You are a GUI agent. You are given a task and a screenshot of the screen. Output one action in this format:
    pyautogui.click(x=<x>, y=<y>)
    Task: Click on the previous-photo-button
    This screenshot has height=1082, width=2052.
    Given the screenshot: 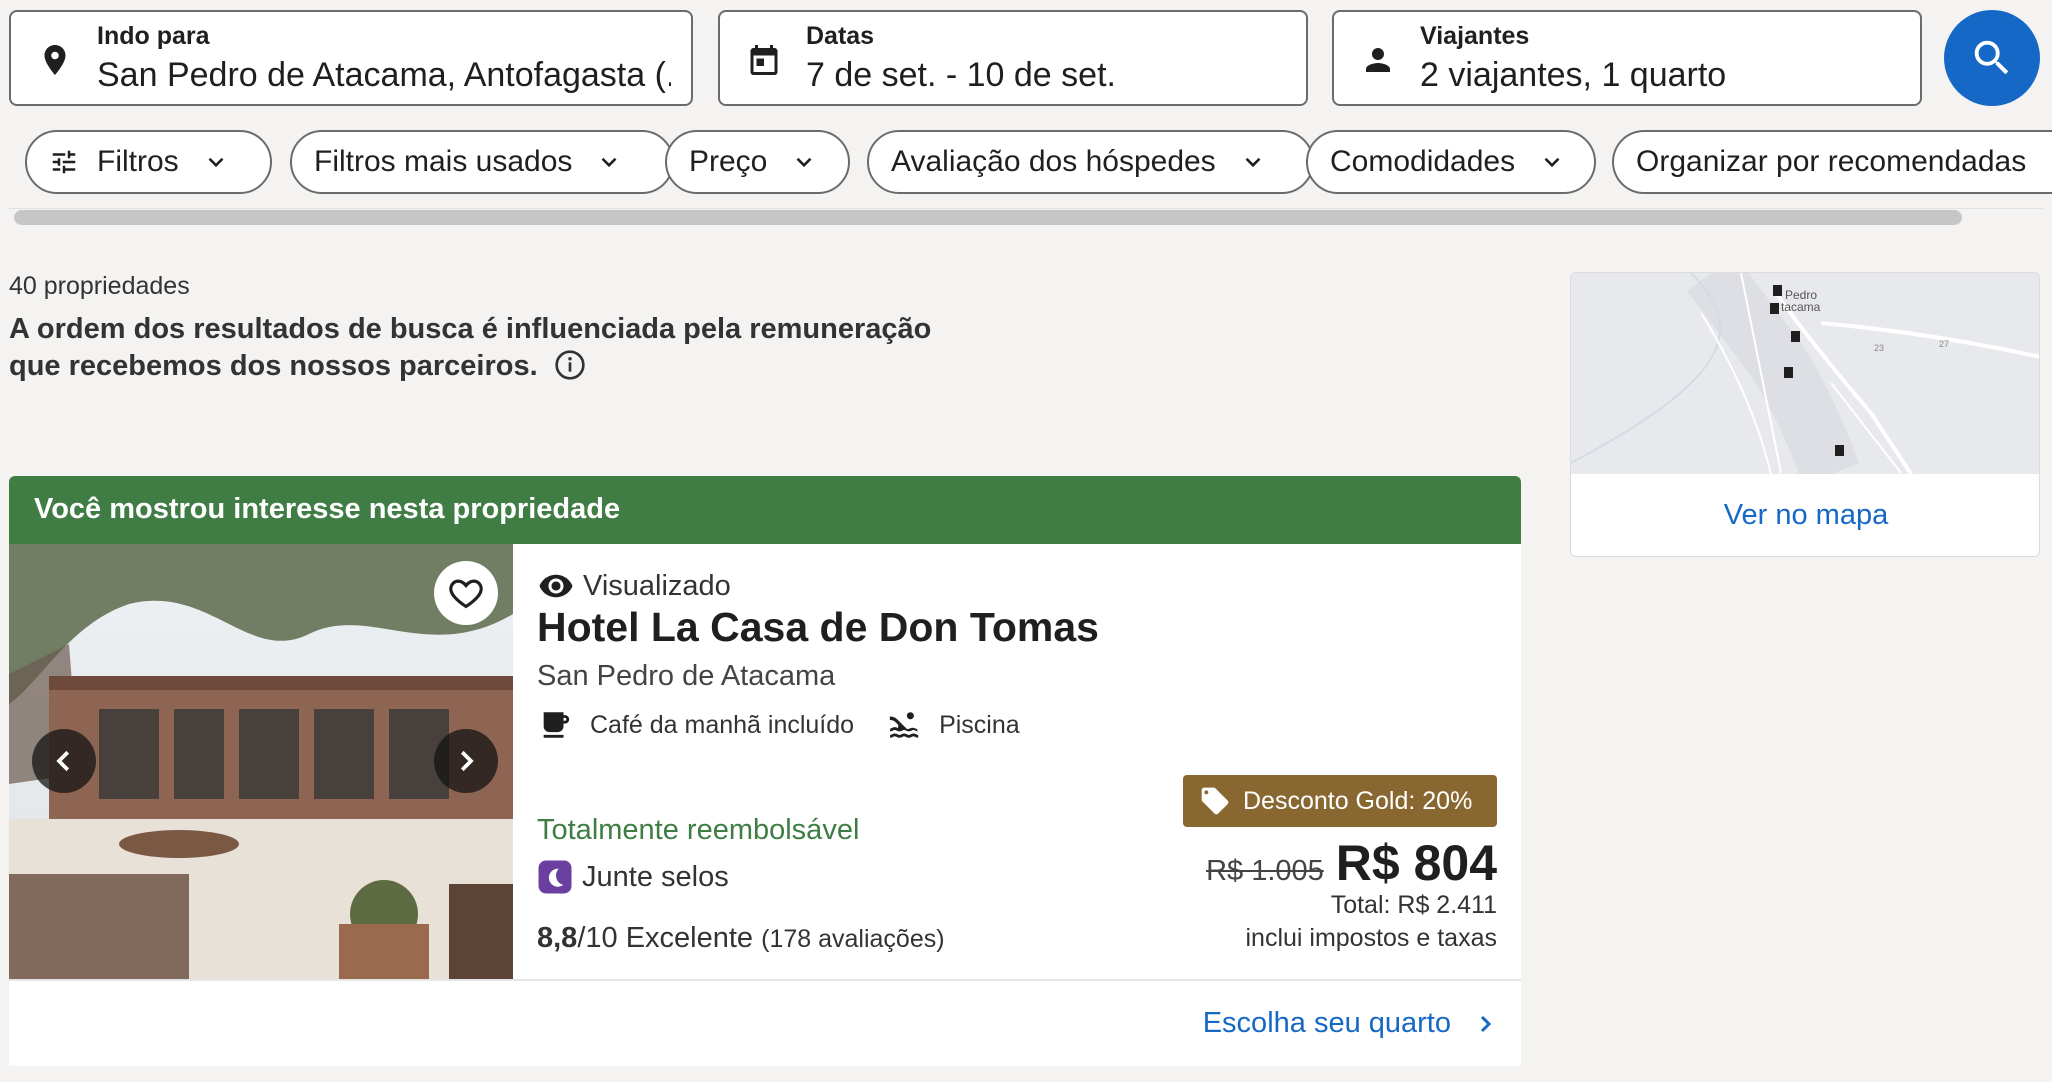 What is the action you would take?
    pyautogui.click(x=64, y=761)
    